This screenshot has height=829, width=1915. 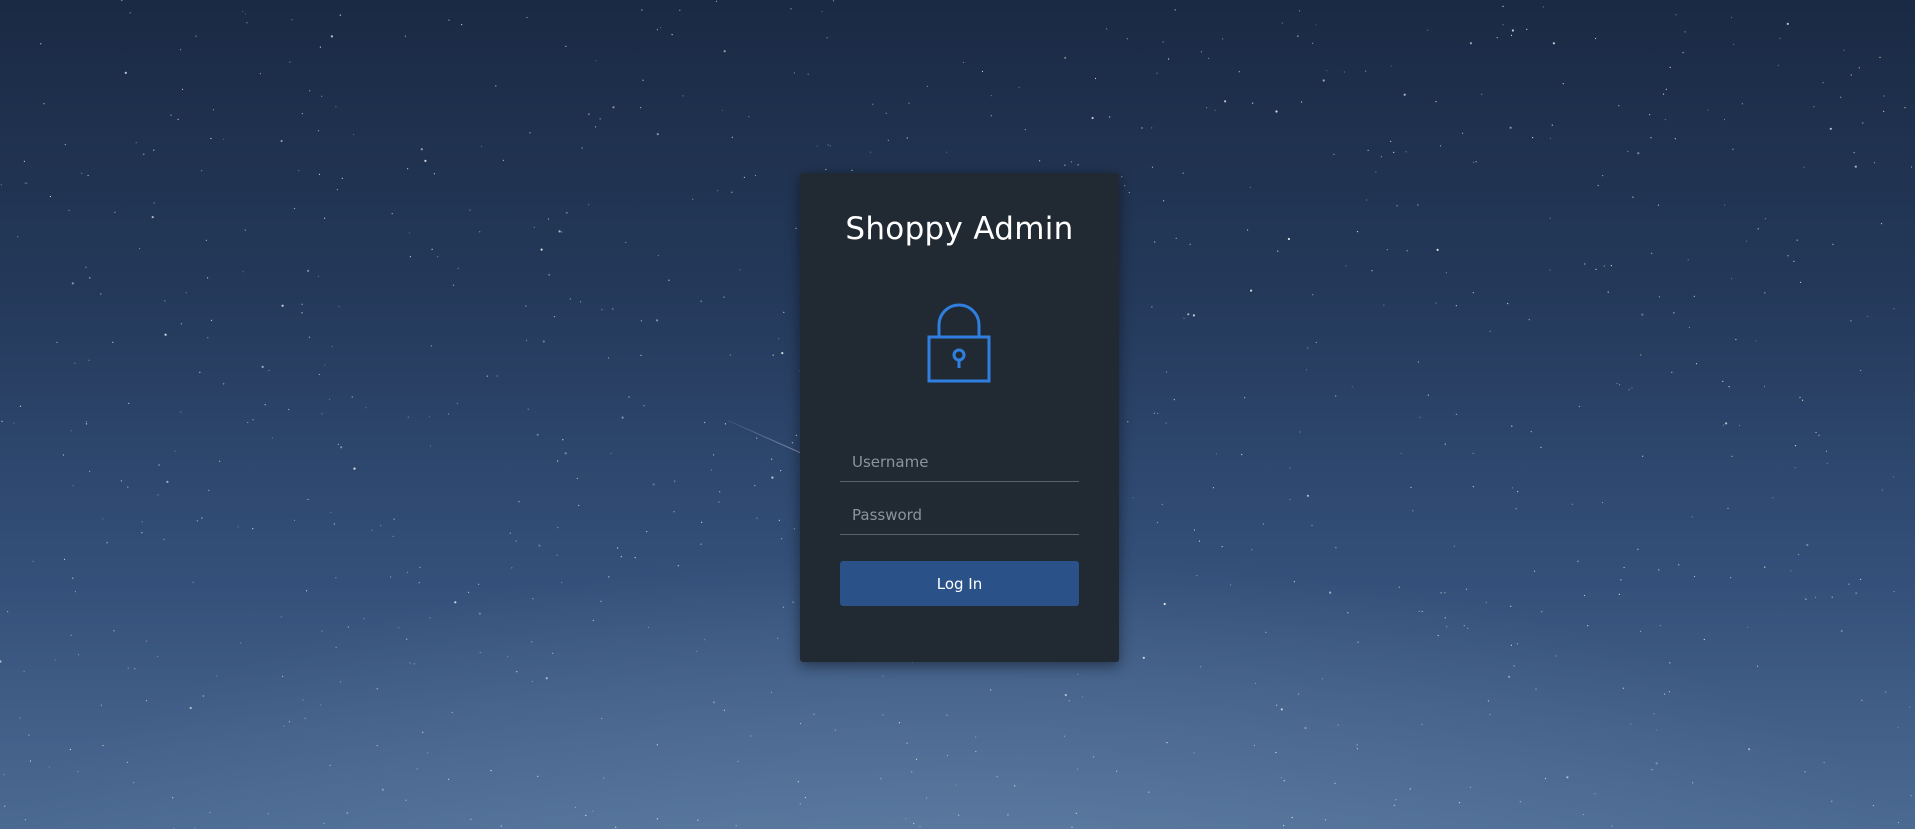 What do you see at coordinates (959, 462) in the screenshot?
I see `username-input` at bounding box center [959, 462].